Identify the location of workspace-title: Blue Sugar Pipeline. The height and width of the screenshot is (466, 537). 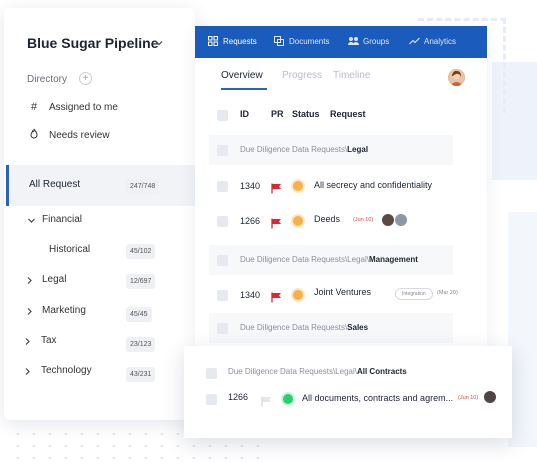
(92, 43).